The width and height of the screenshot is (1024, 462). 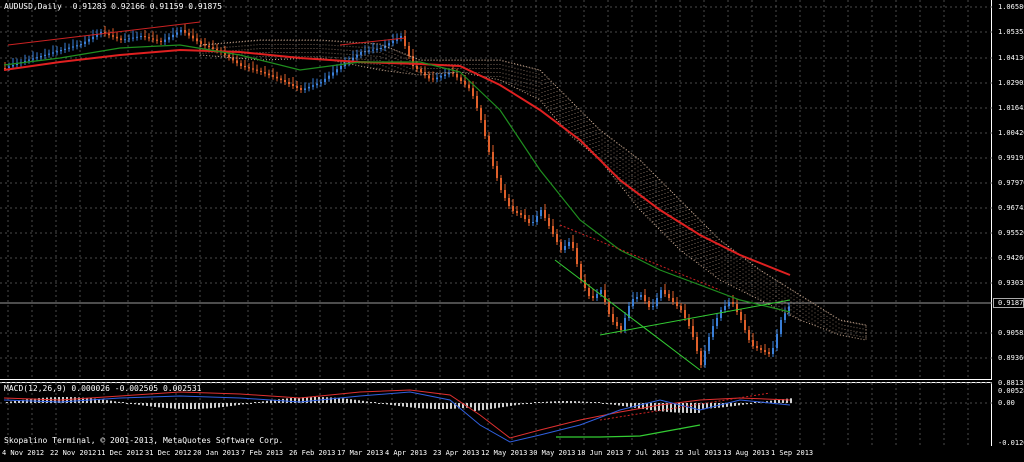 What do you see at coordinates (648, 453) in the screenshot?
I see `time-tick-label: 7 Jul 2013` at bounding box center [648, 453].